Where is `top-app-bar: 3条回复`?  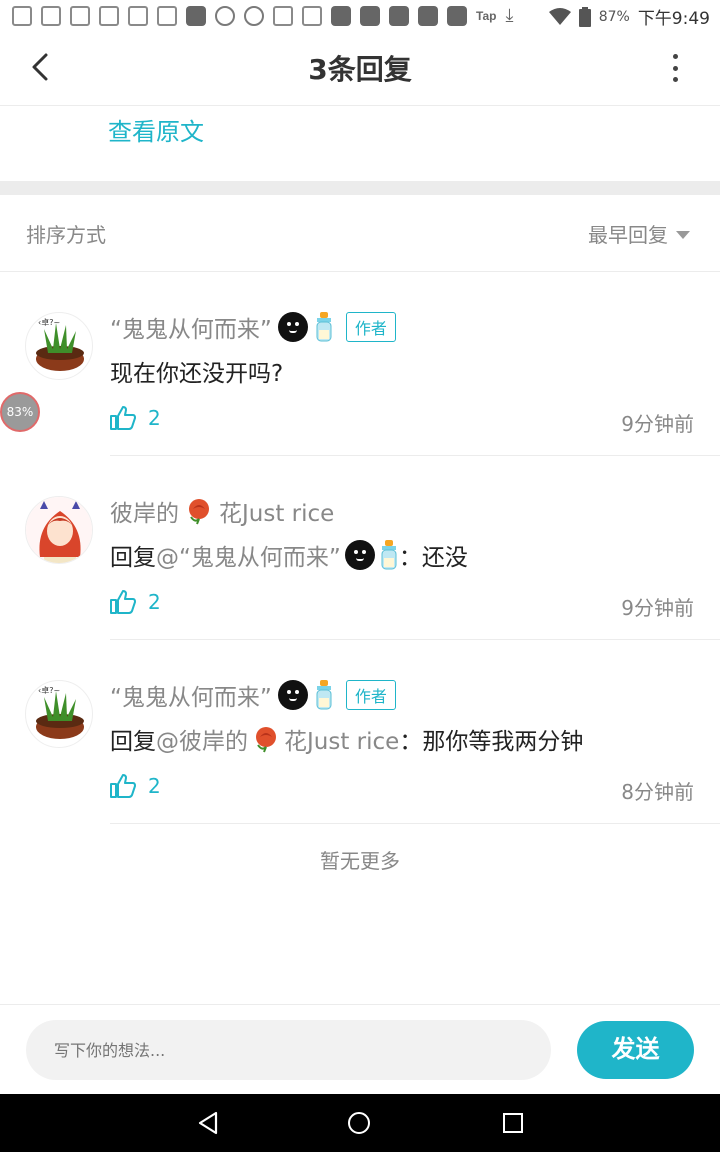 top-app-bar: 3条回复 is located at coordinates (360, 68).